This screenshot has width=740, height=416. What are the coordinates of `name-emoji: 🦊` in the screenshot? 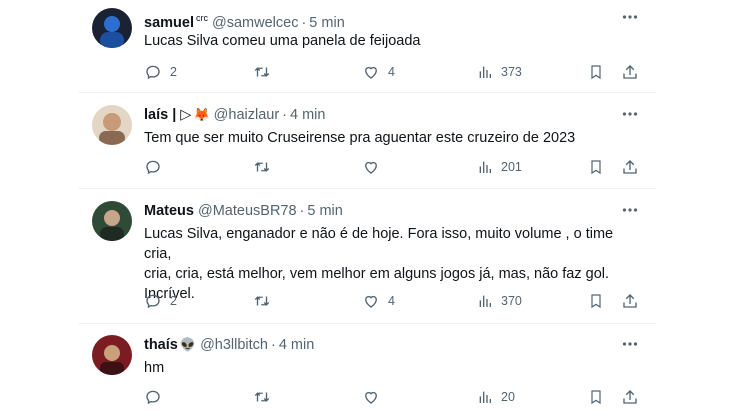 It's located at (201, 114).